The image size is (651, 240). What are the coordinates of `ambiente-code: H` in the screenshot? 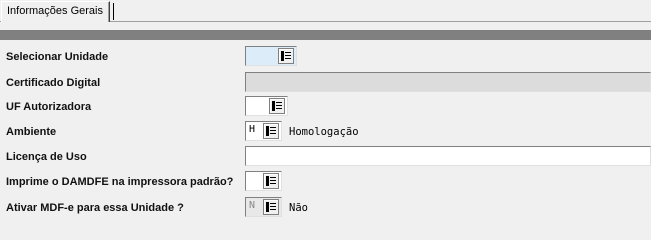 It's located at (252, 129).